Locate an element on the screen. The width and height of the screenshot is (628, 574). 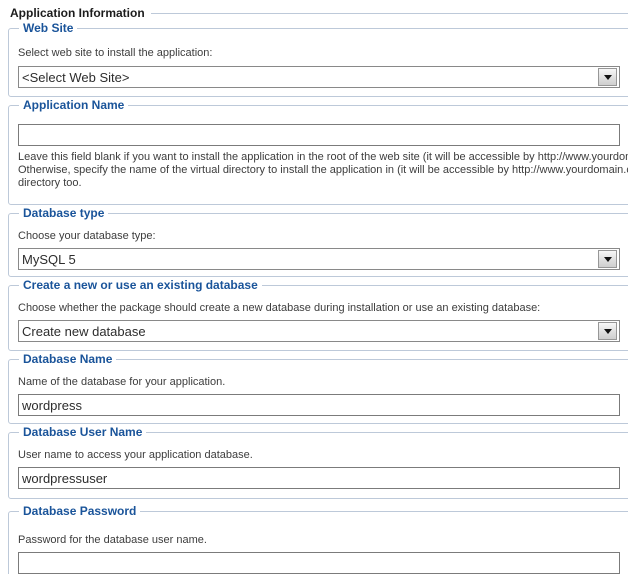
group-title-application-name: Application Name is located at coordinates (74, 105).